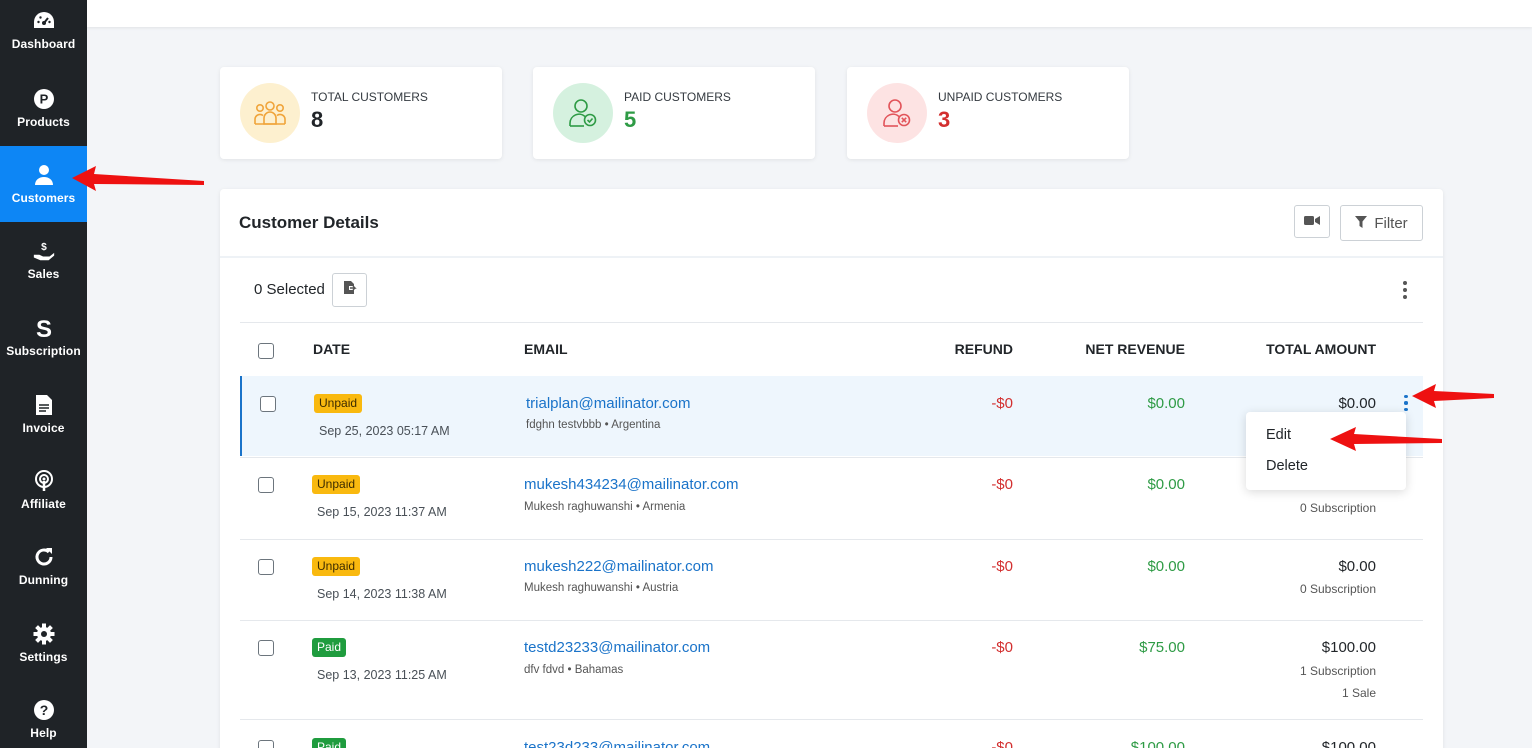 This screenshot has height=748, width=1532. Describe the element at coordinates (289, 289) in the screenshot. I see `selected-count: 0 Selected` at that location.